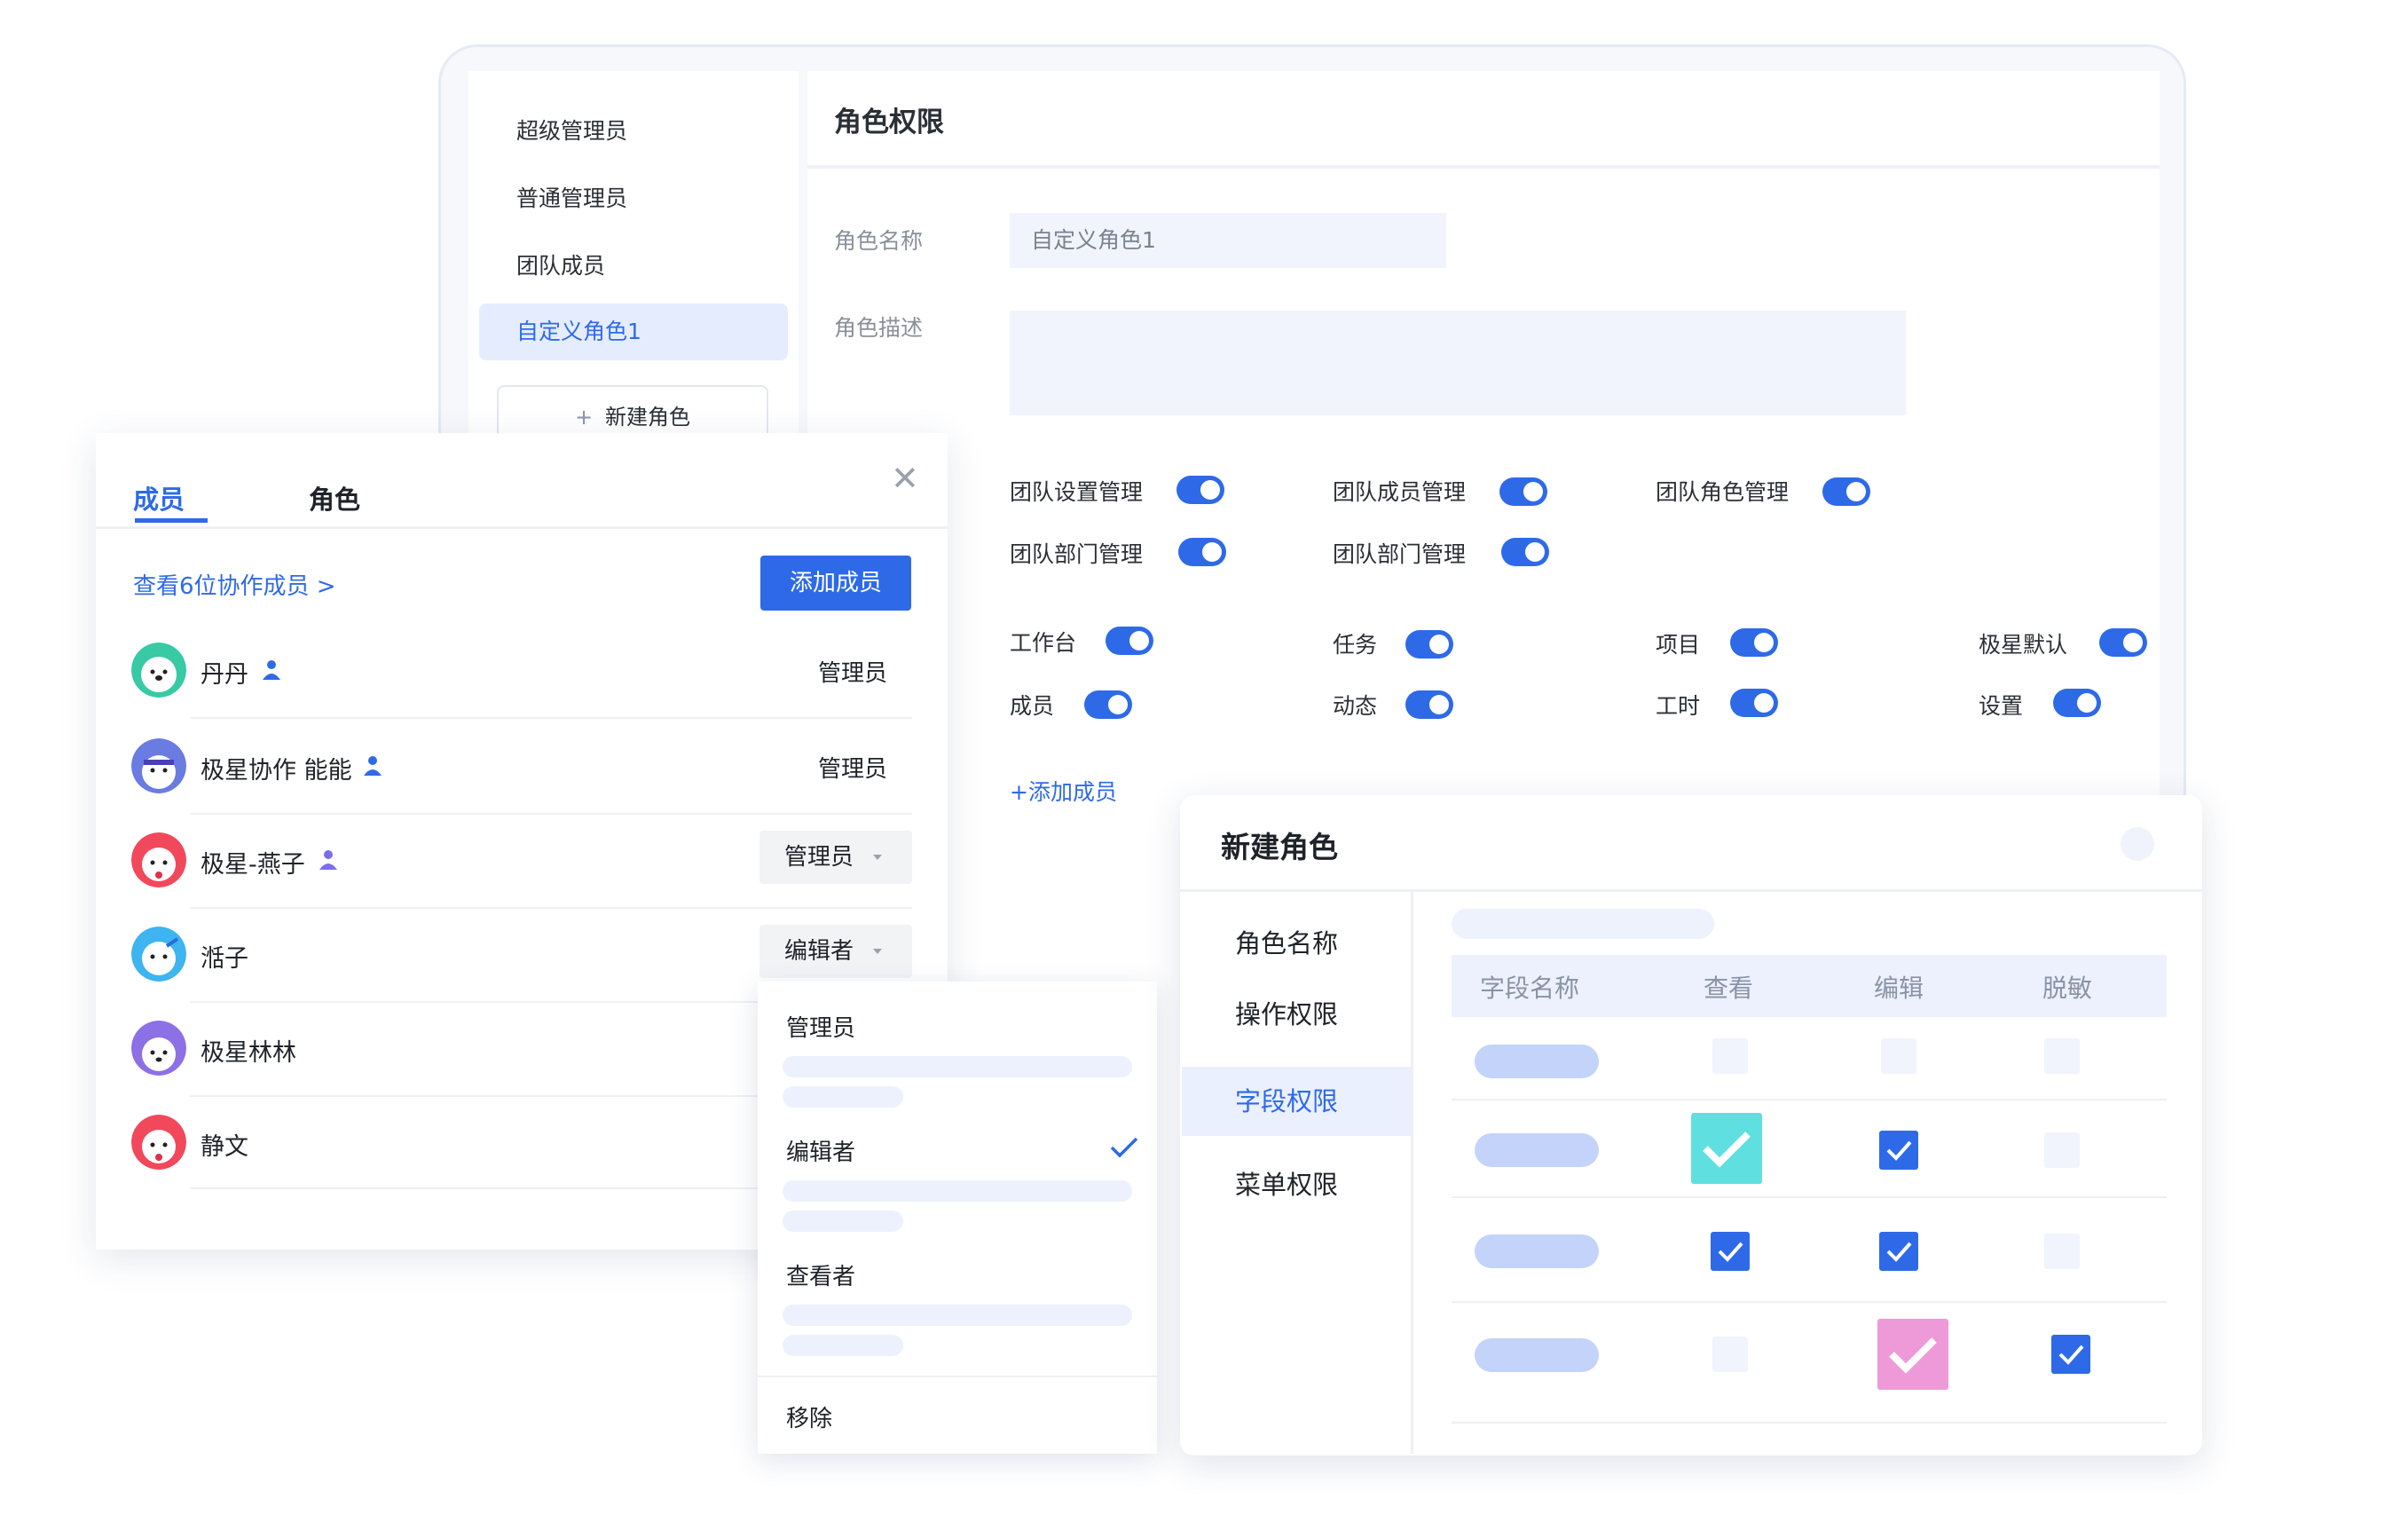 This screenshot has height=1530, width=2408. Describe the element at coordinates (1754, 703) in the screenshot. I see `toggle-worktime` at that location.